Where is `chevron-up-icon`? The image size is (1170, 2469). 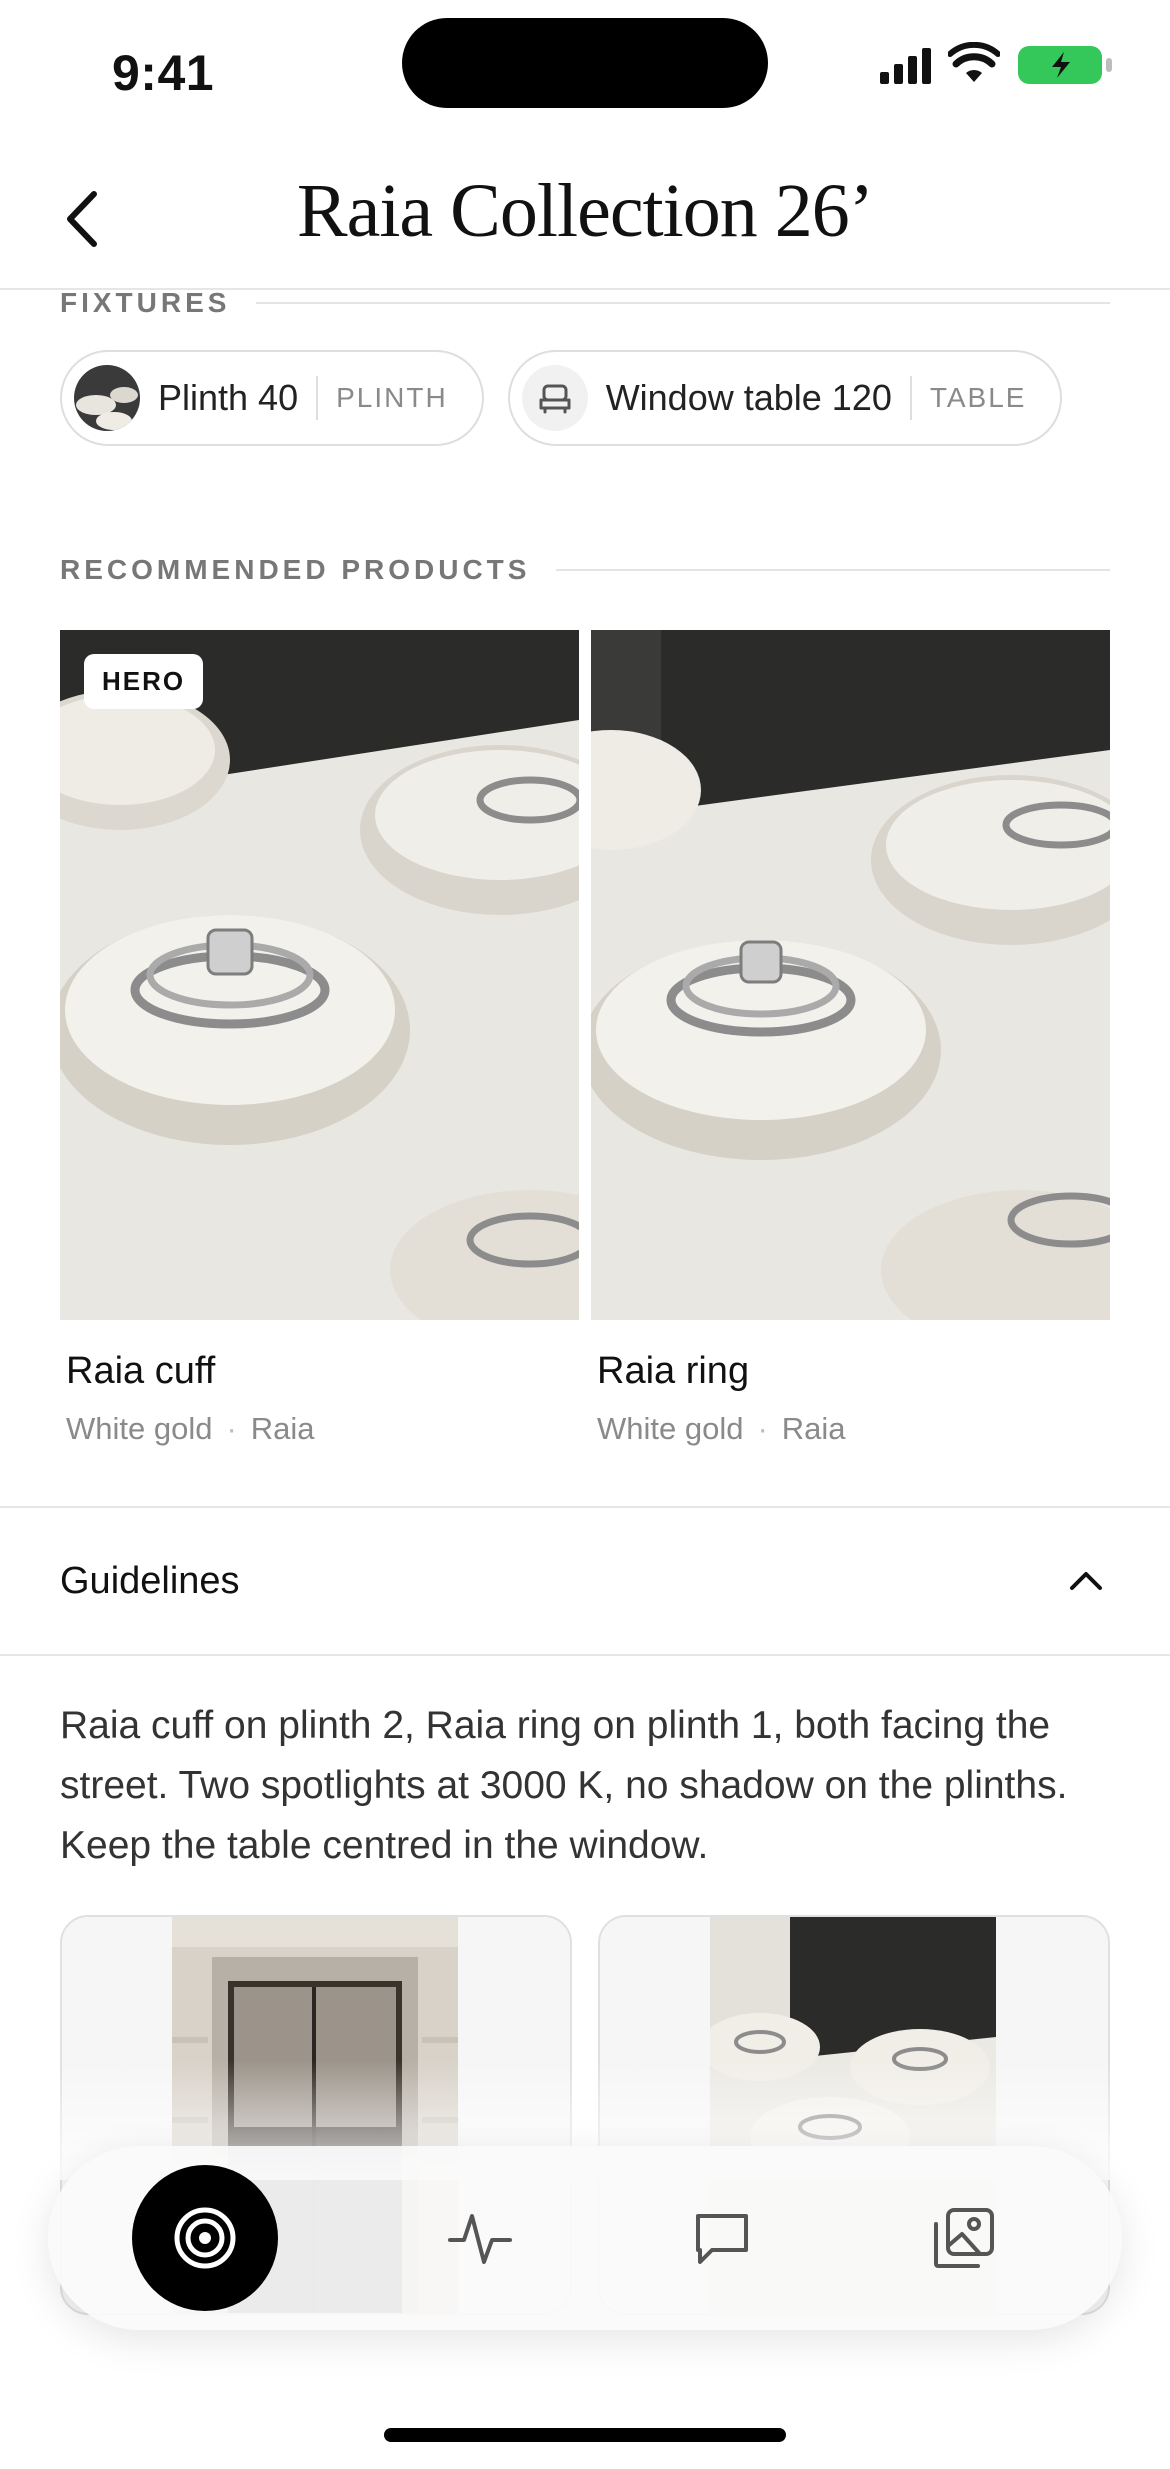 chevron-up-icon is located at coordinates (1086, 1581).